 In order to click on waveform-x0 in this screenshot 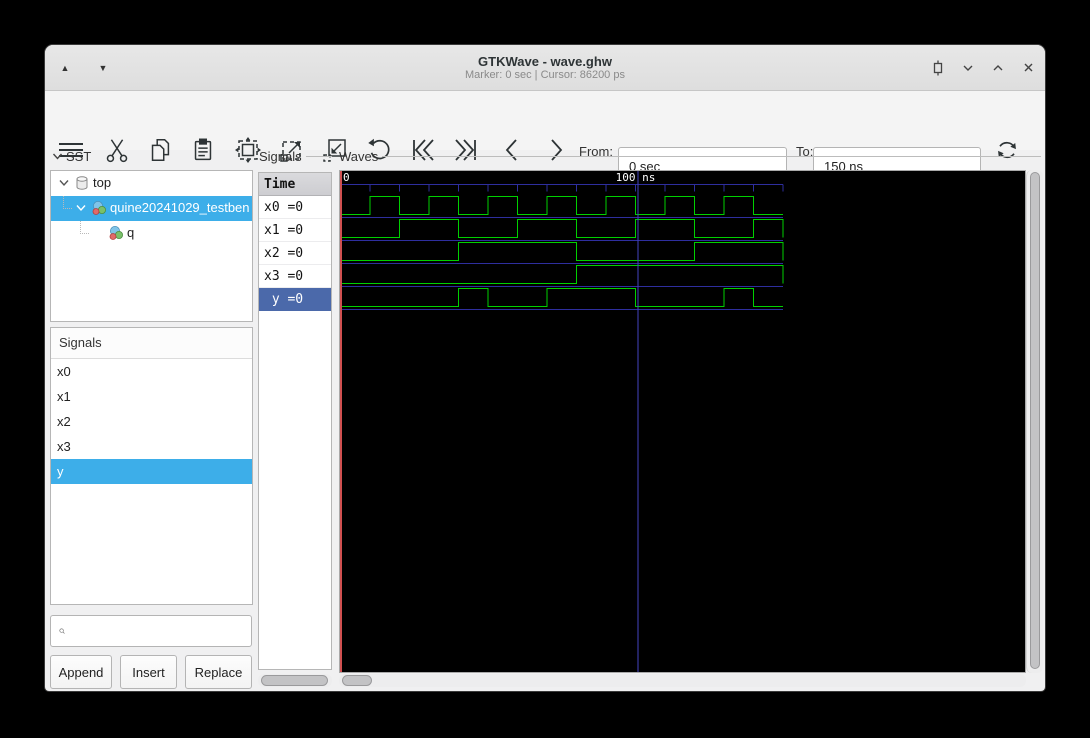, I will do `click(561, 205)`.